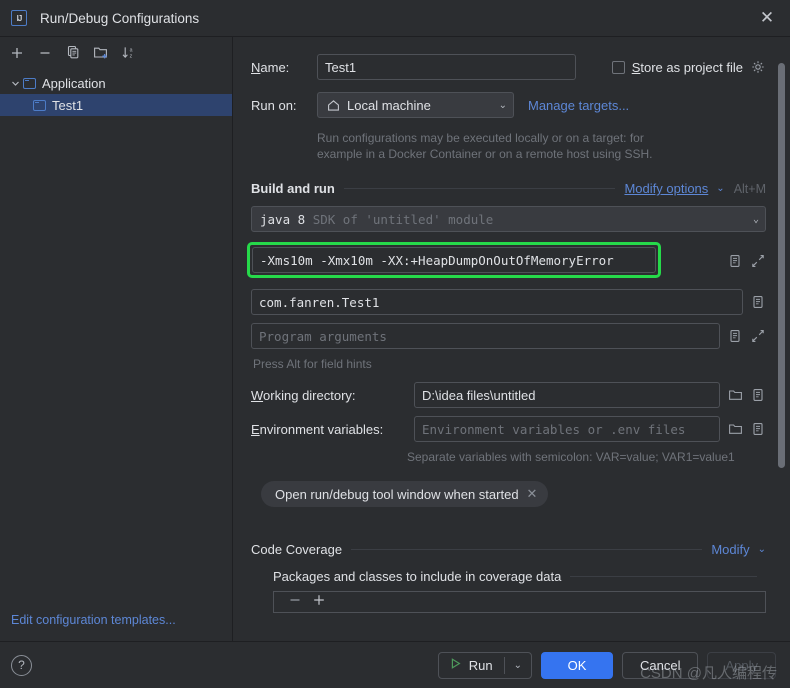 This screenshot has height=688, width=790. I want to click on sdk-dropdown: java 8 SDK of 'untitled' module ⌄, so click(508, 219).